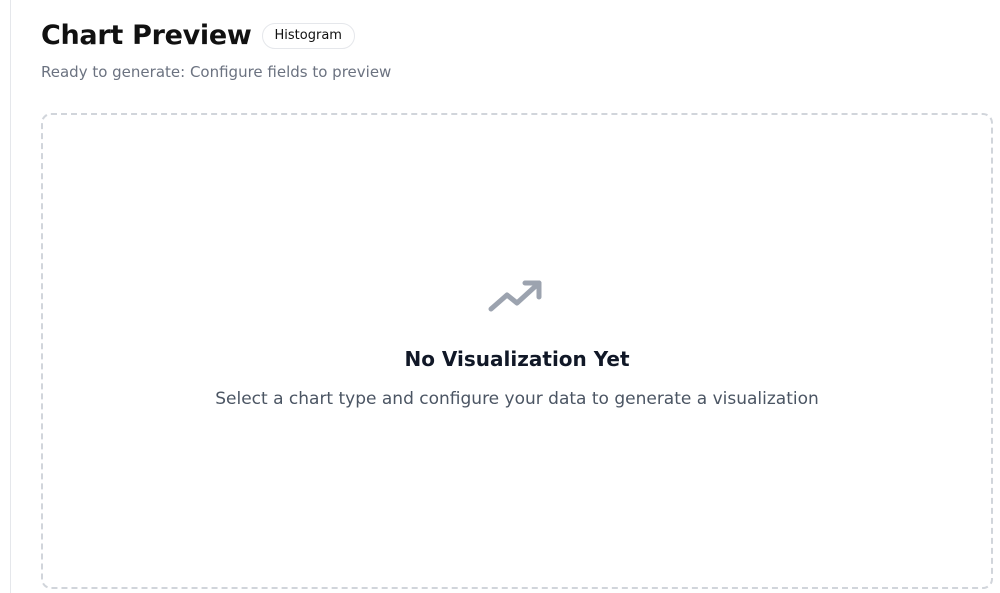 The image size is (1000, 593). What do you see at coordinates (10, 296) in the screenshot?
I see `panel-divider` at bounding box center [10, 296].